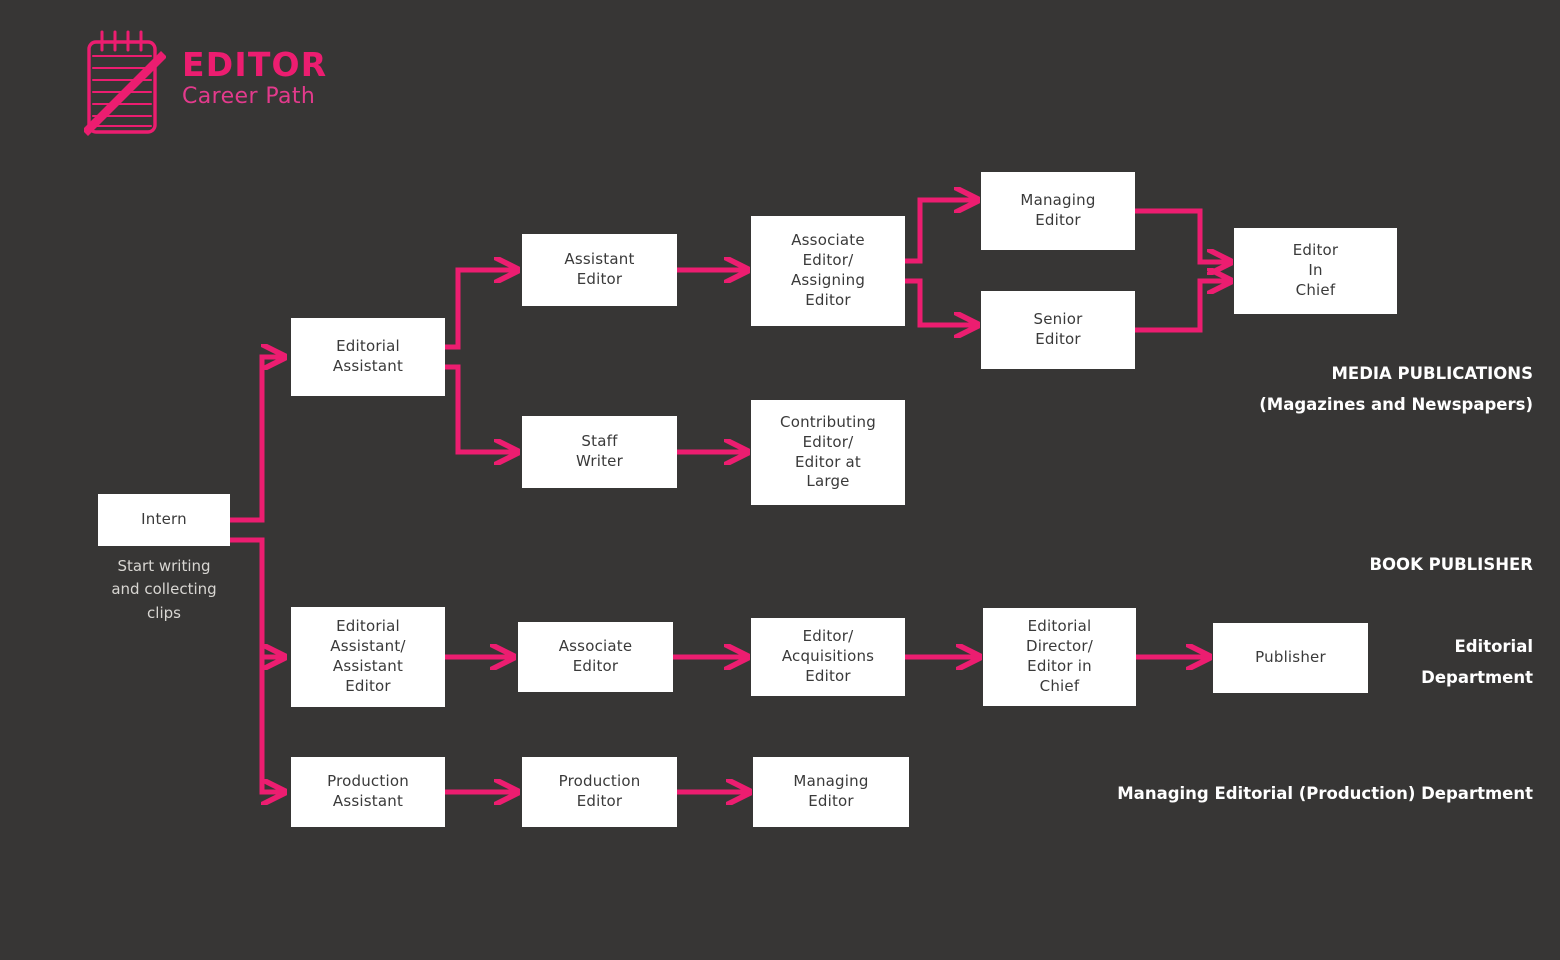  What do you see at coordinates (595, 657) in the screenshot?
I see `node-associate-editor-book: Associate Editor` at bounding box center [595, 657].